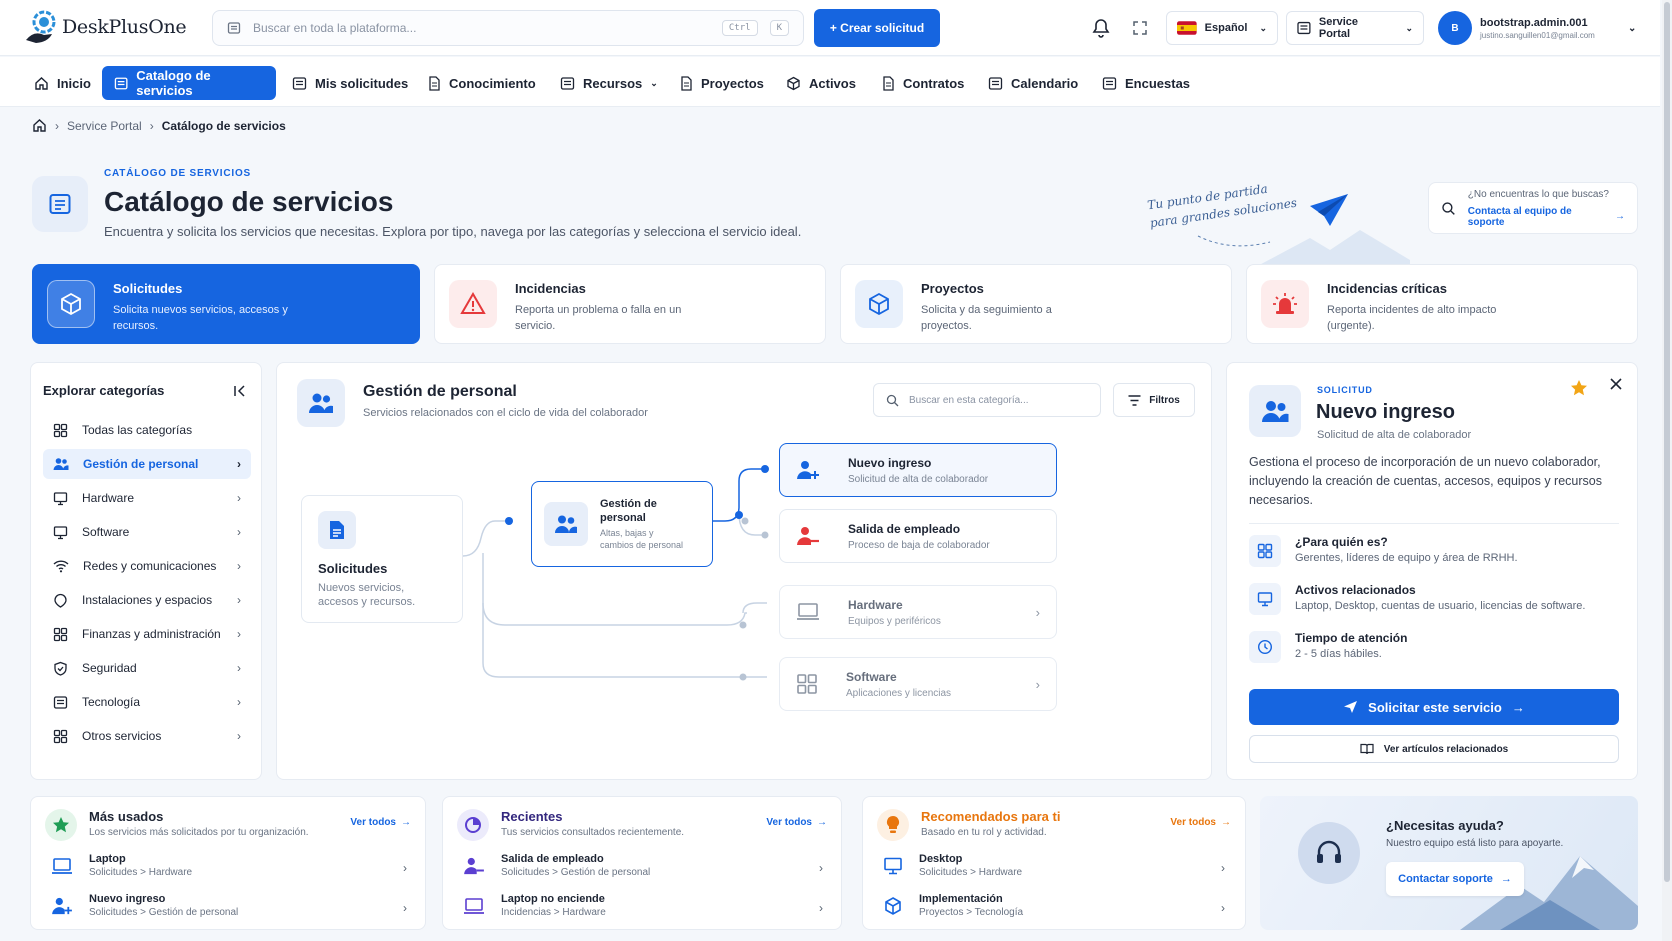 The height and width of the screenshot is (941, 1672). Describe the element at coordinates (1200, 822) in the screenshot. I see `recommended-see-all: Ver todos →` at that location.